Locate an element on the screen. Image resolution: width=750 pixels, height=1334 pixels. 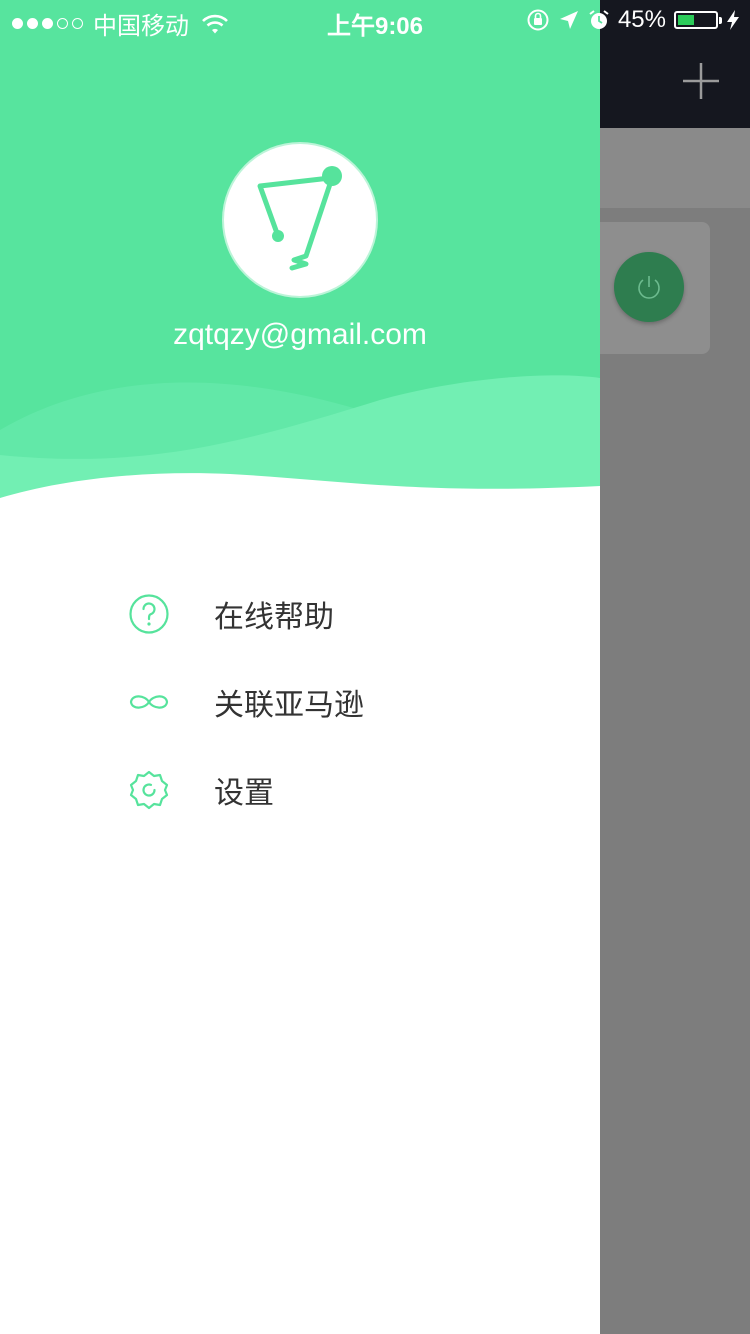
app-logo-icon is located at coordinates (299, 218).